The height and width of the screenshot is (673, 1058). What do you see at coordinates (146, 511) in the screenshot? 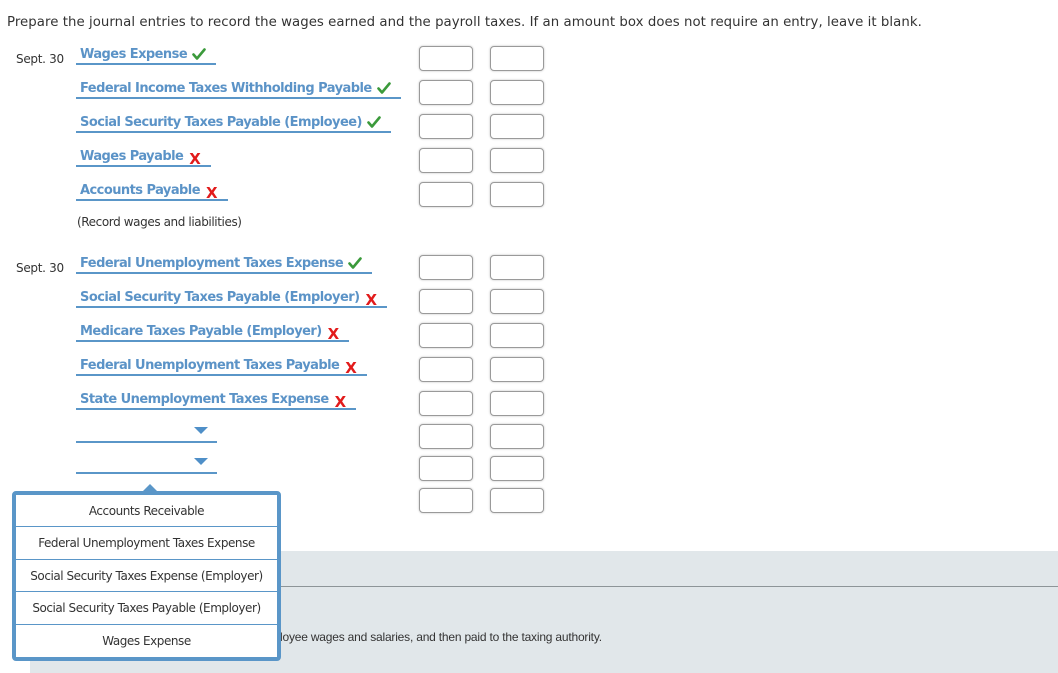
I see `dropdown-option: Accounts Receivable` at bounding box center [146, 511].